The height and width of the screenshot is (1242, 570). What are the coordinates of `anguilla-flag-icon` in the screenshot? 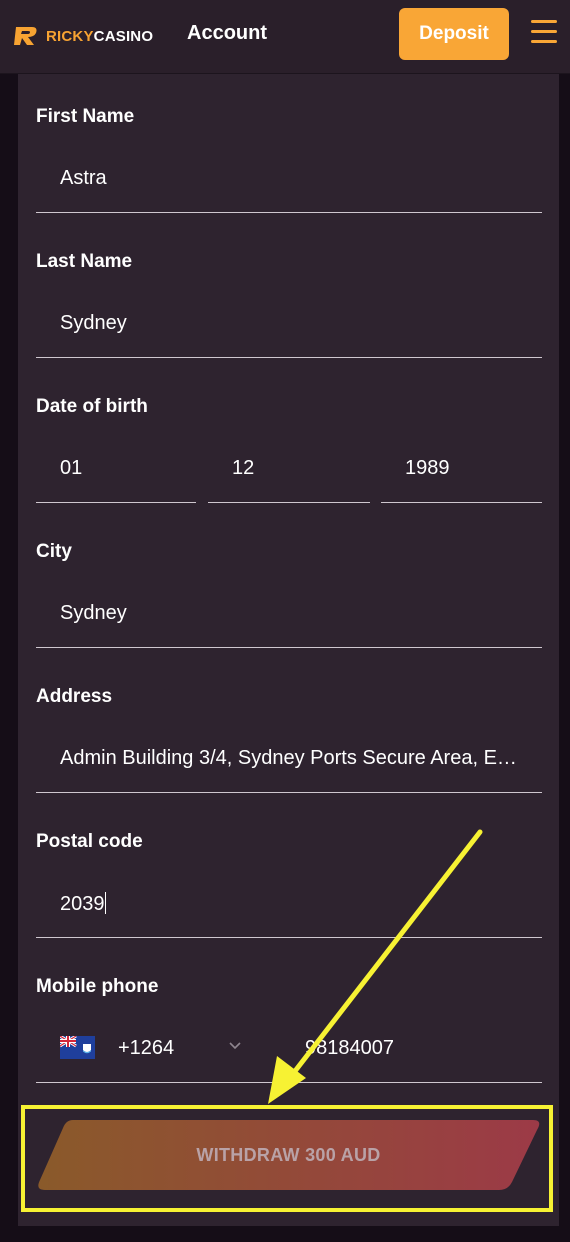 It's located at (77, 1047).